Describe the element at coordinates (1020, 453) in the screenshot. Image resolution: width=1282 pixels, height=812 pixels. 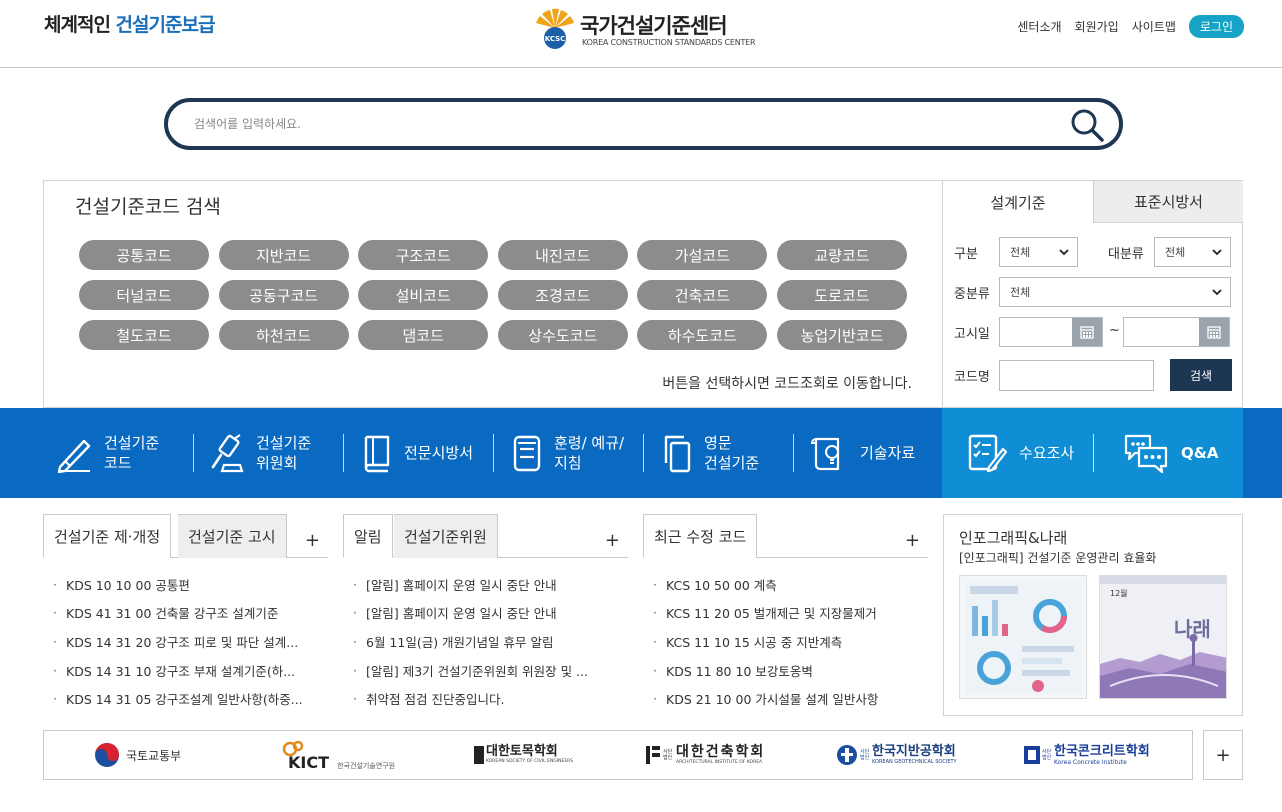
I see `menu-survey: 수요조사` at that location.